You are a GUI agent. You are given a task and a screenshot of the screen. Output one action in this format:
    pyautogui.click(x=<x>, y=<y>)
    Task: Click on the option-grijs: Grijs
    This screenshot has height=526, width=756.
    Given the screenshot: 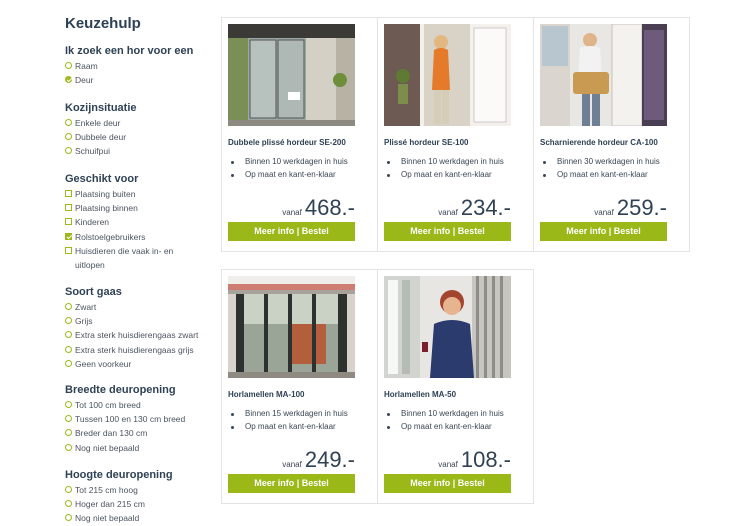 What is the action you would take?
    pyautogui.click(x=140, y=321)
    